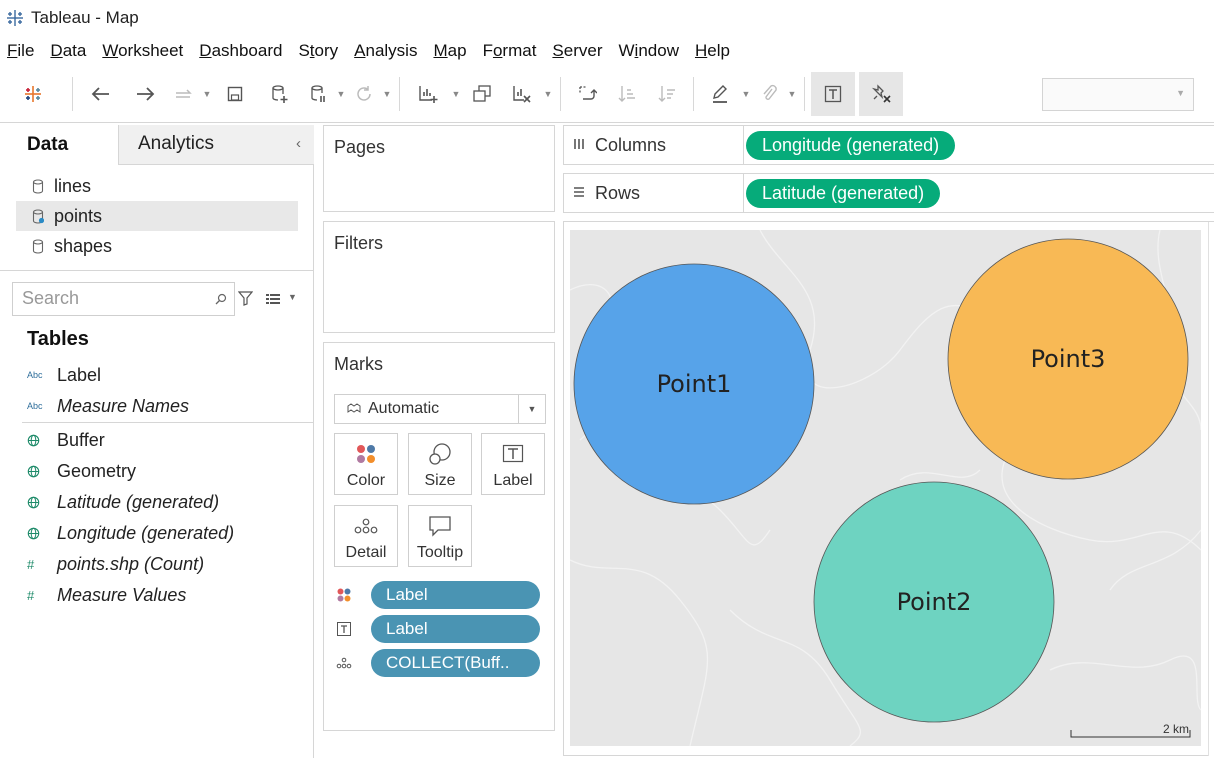 Image resolution: width=1214 pixels, height=758 pixels. I want to click on chevron-down-icon: ▼, so click(1180, 93).